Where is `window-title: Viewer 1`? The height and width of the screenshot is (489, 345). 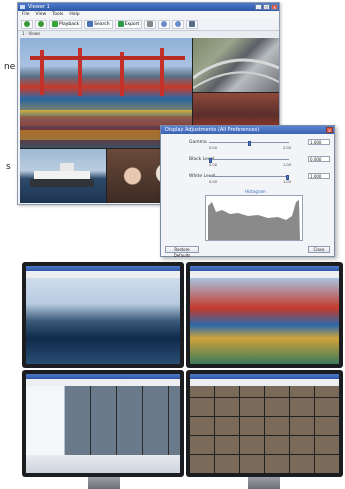 window-title: Viewer 1 is located at coordinates (39, 7).